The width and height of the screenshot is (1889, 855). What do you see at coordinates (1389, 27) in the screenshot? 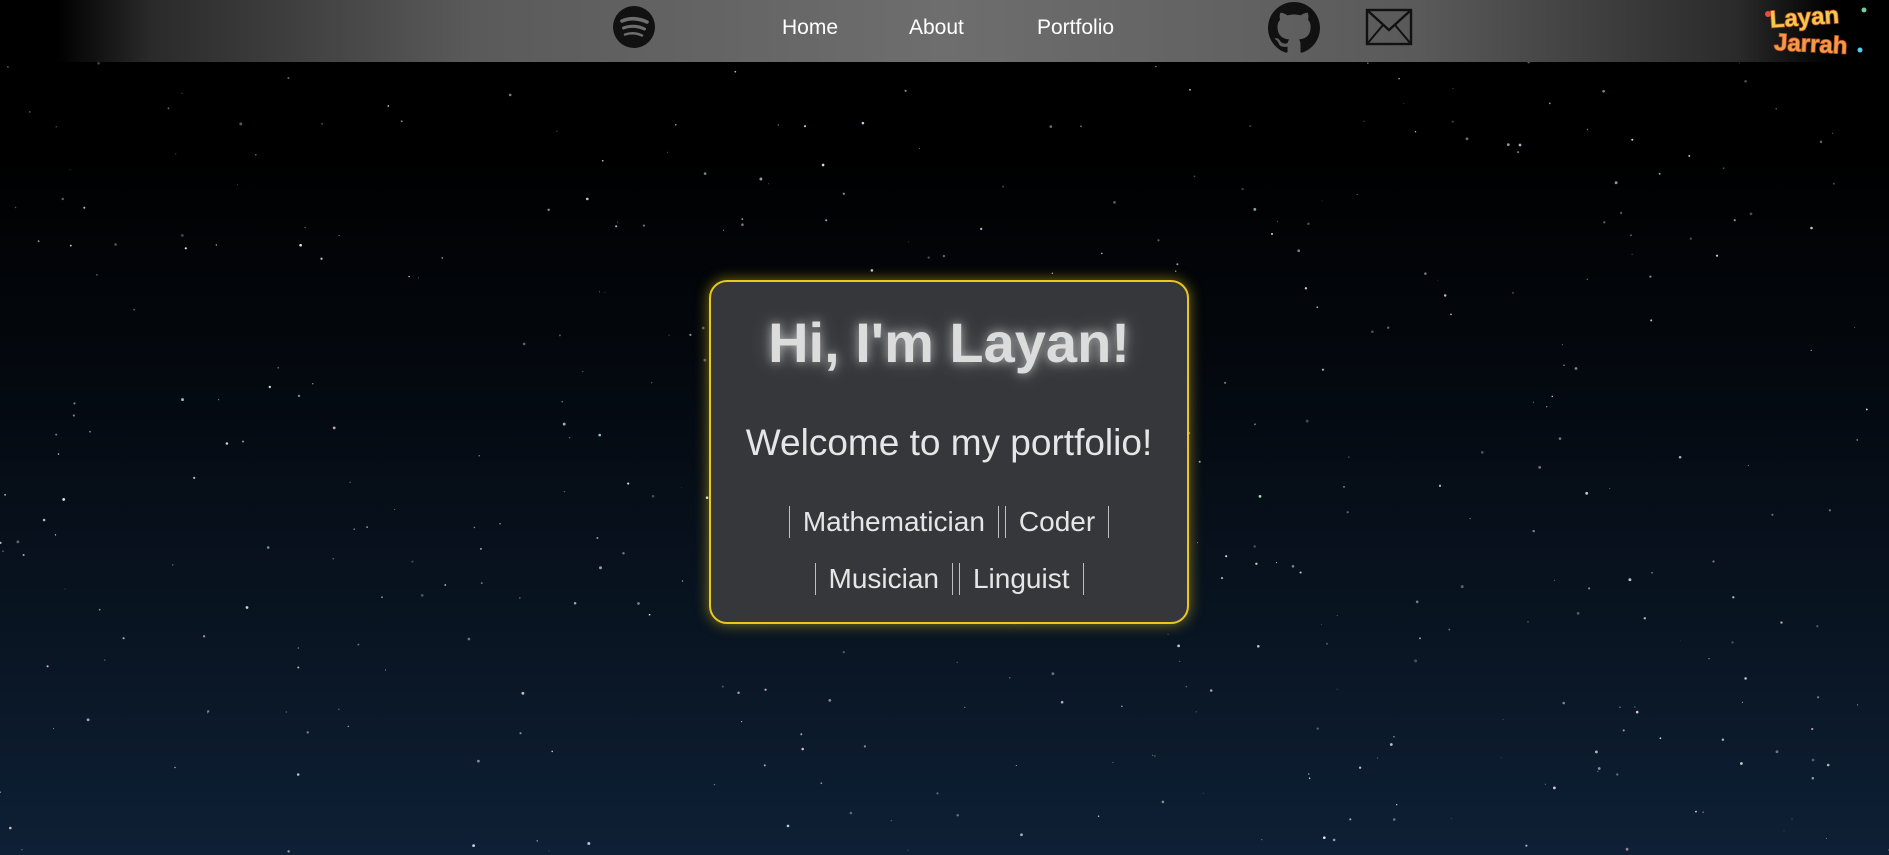
I see `mail-icon` at bounding box center [1389, 27].